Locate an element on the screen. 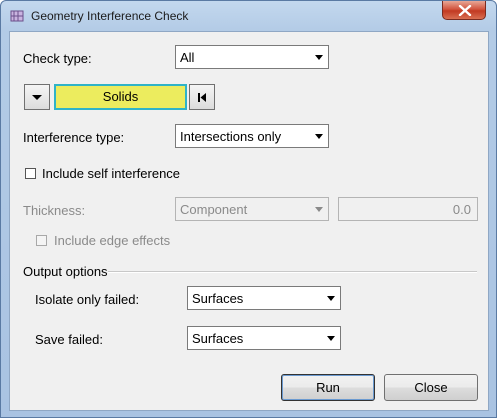  triangle-down-icon is located at coordinates (37, 97).